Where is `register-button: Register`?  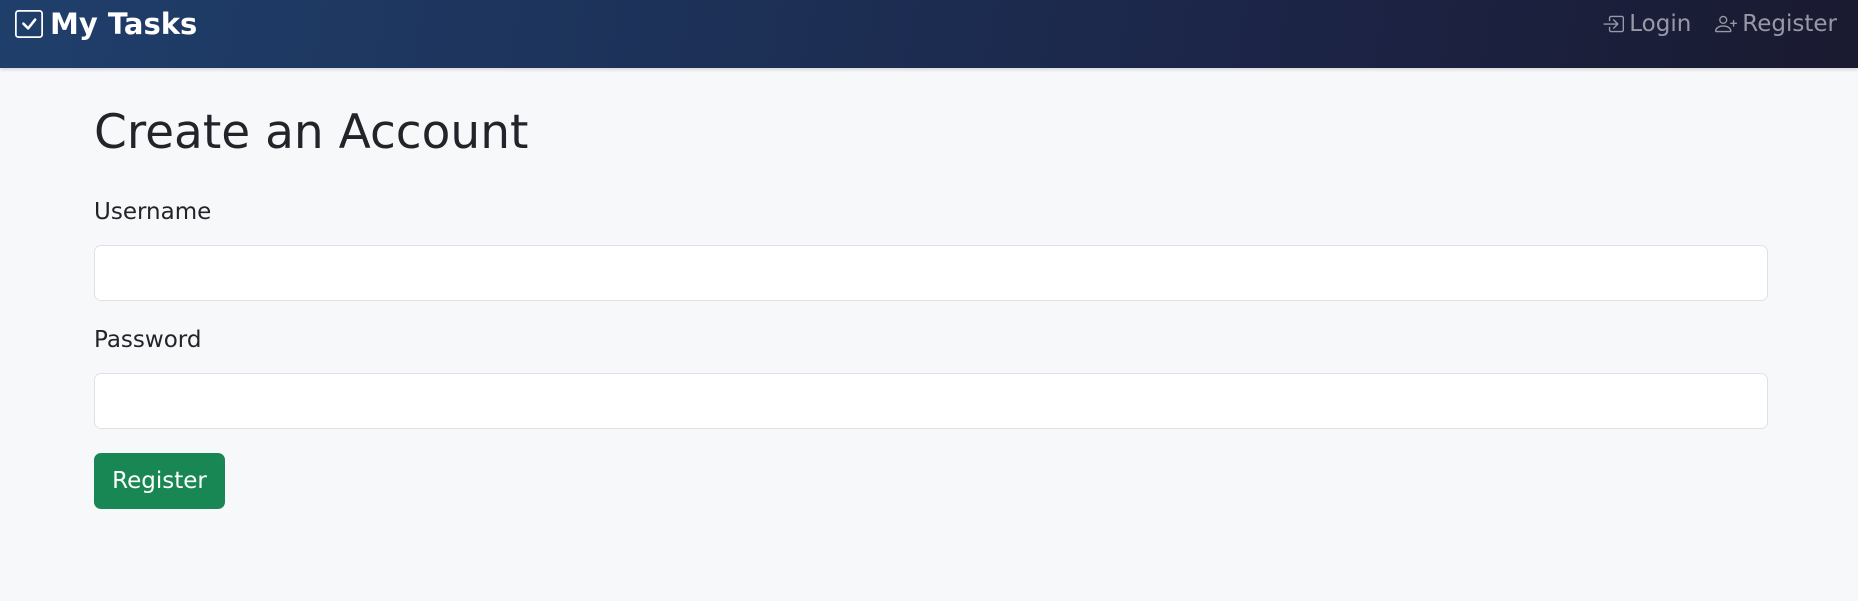 register-button: Register is located at coordinates (159, 481).